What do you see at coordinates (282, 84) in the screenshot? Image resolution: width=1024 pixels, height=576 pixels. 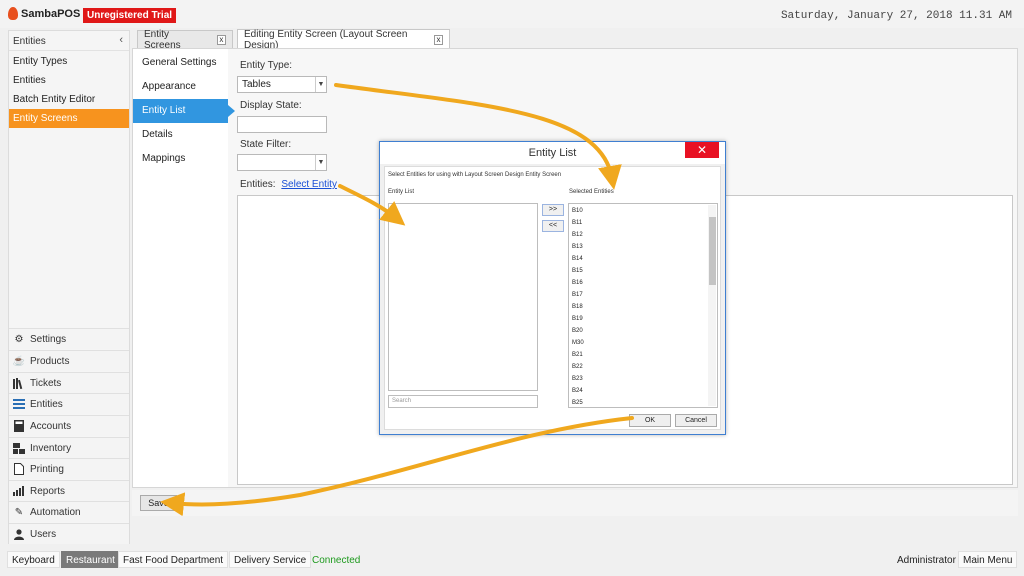 I see `entity-type-select: Tables ▼` at bounding box center [282, 84].